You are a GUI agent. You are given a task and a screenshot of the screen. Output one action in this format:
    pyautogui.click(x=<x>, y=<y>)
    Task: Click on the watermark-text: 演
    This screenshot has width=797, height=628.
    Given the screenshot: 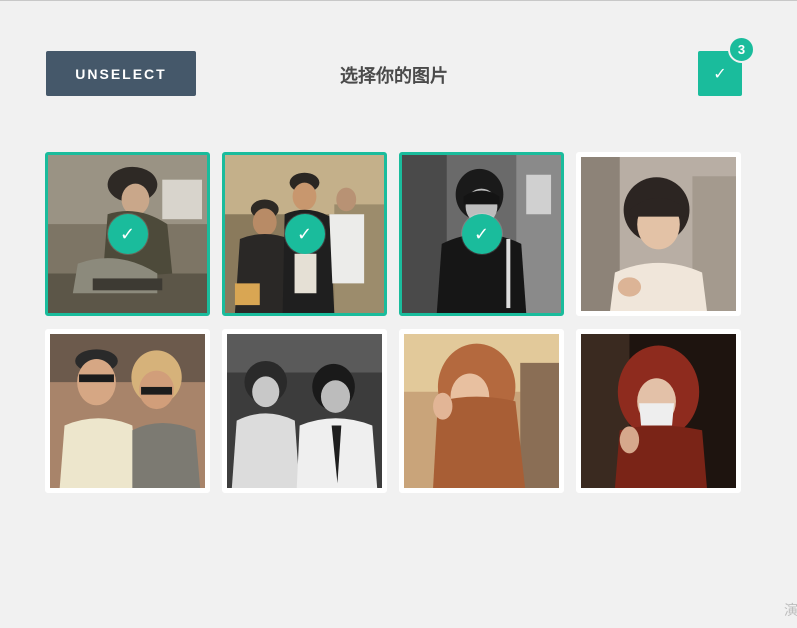 What is the action you would take?
    pyautogui.click(x=790, y=611)
    